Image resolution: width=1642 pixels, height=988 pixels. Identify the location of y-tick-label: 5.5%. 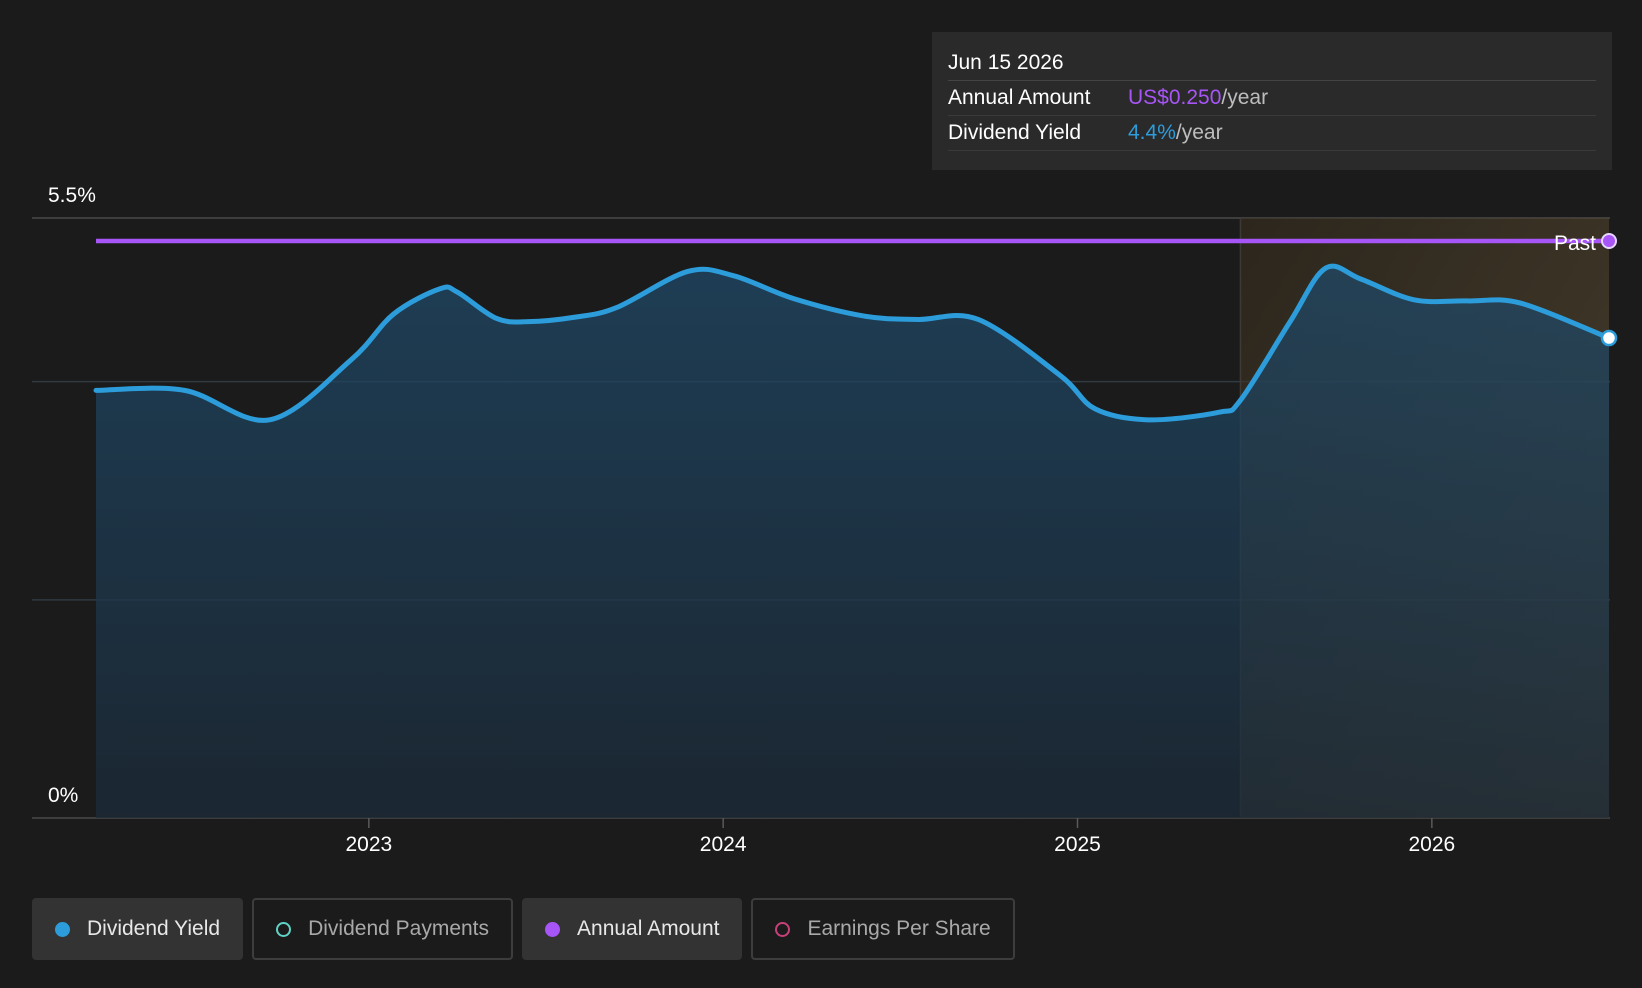
(72, 195).